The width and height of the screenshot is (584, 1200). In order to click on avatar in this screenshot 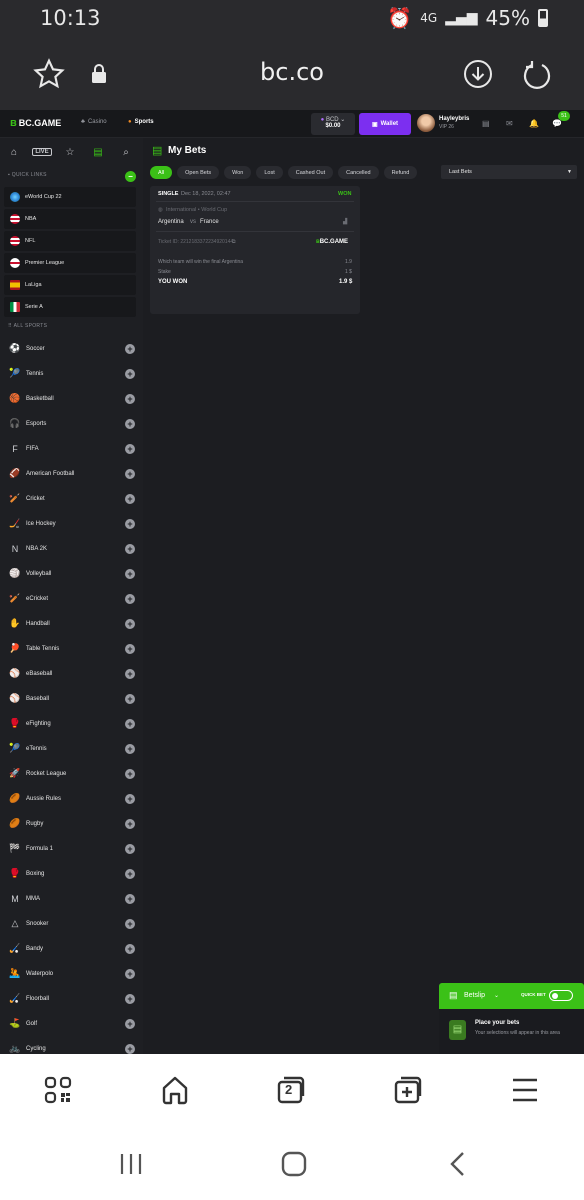, I will do `click(426, 123)`.